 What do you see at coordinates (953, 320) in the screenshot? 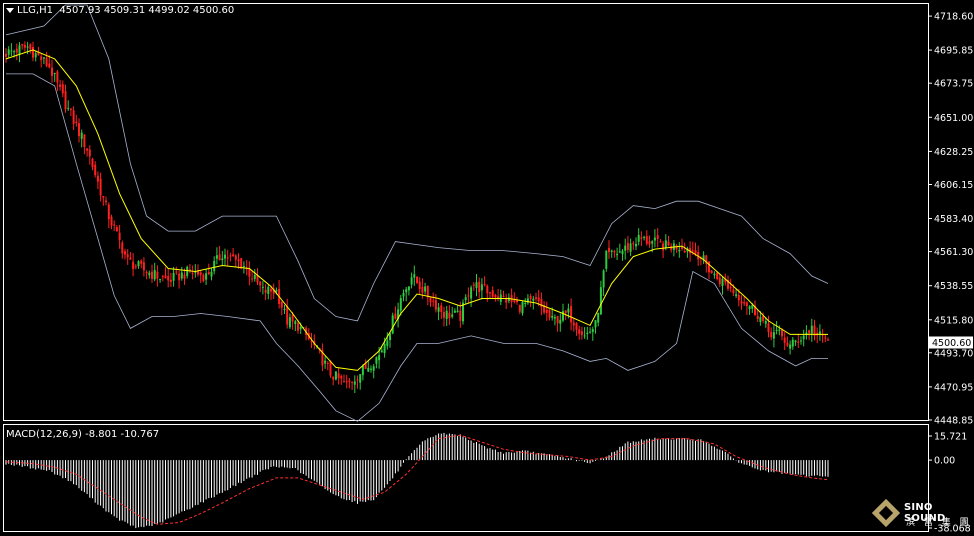
I see `price-tick-label: 4515.80` at bounding box center [953, 320].